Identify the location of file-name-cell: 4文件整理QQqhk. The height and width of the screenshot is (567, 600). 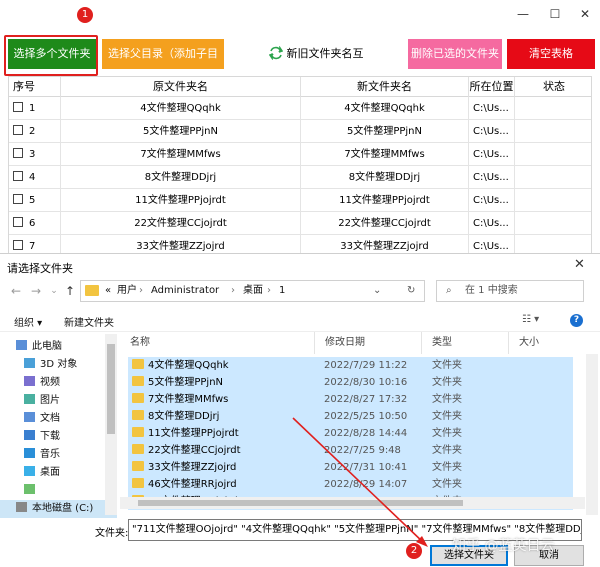
(225, 365).